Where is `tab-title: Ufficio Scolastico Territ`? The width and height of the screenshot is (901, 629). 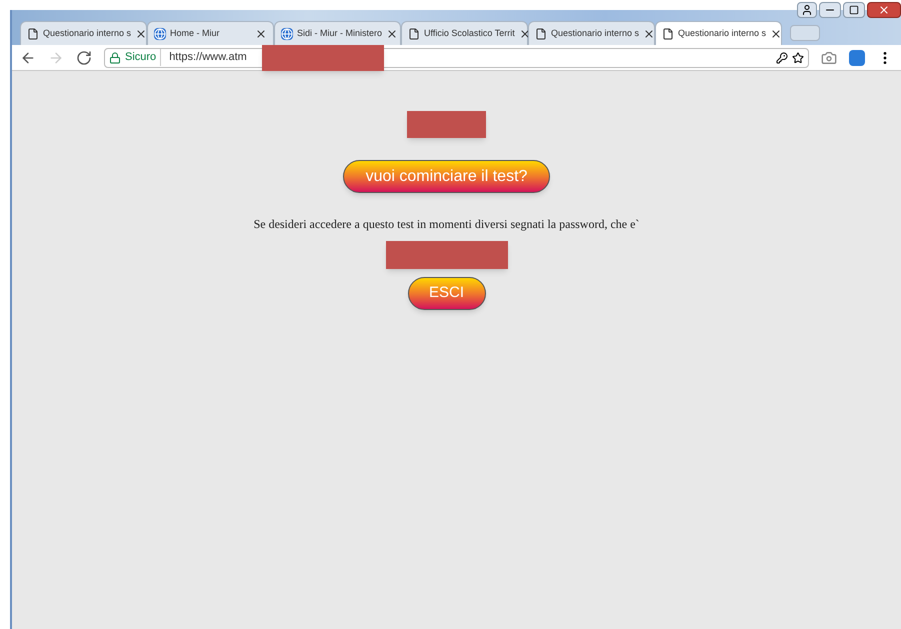
tab-title: Ufficio Scolastico Territ is located at coordinates (469, 33).